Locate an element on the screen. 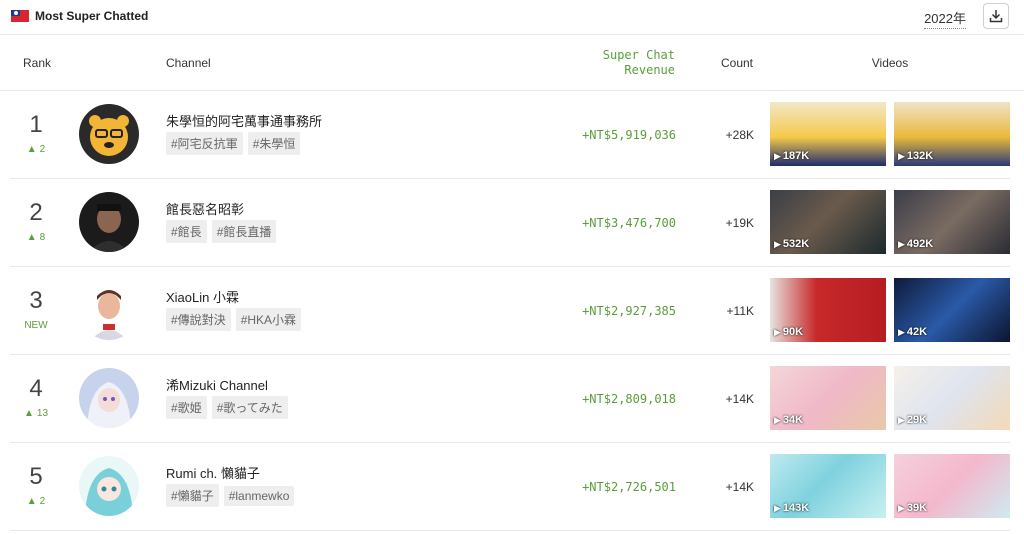 The height and width of the screenshot is (534, 1024). channel-tags: #歌姫 #歌ってみた is located at coordinates (229, 407).